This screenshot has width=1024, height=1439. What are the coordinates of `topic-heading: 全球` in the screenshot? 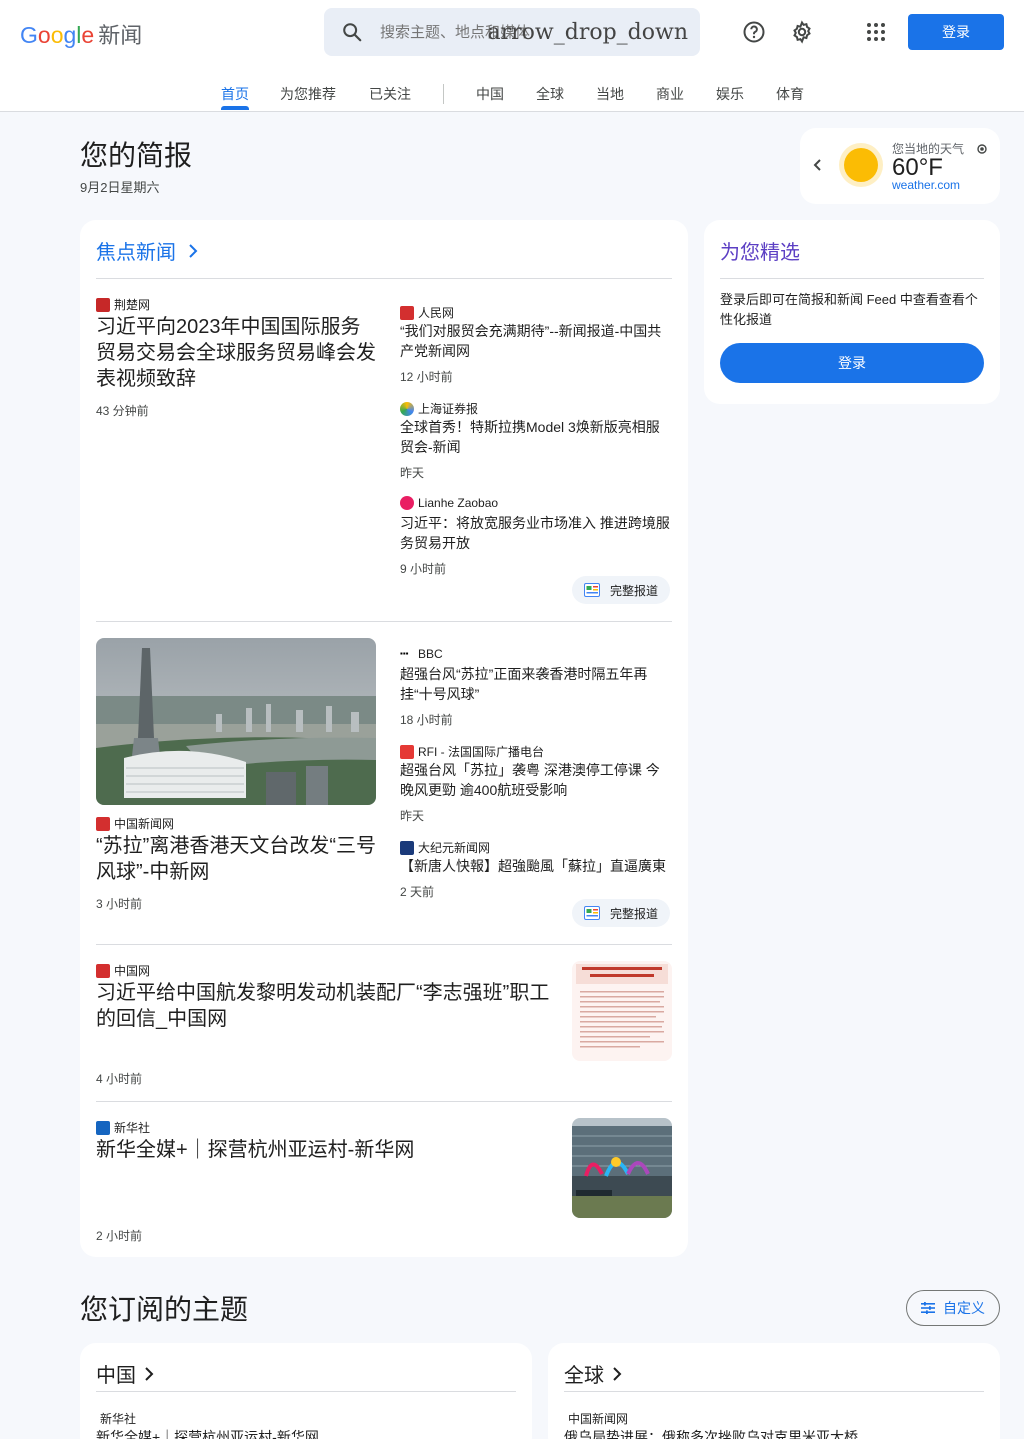 It's located at (593, 1373).